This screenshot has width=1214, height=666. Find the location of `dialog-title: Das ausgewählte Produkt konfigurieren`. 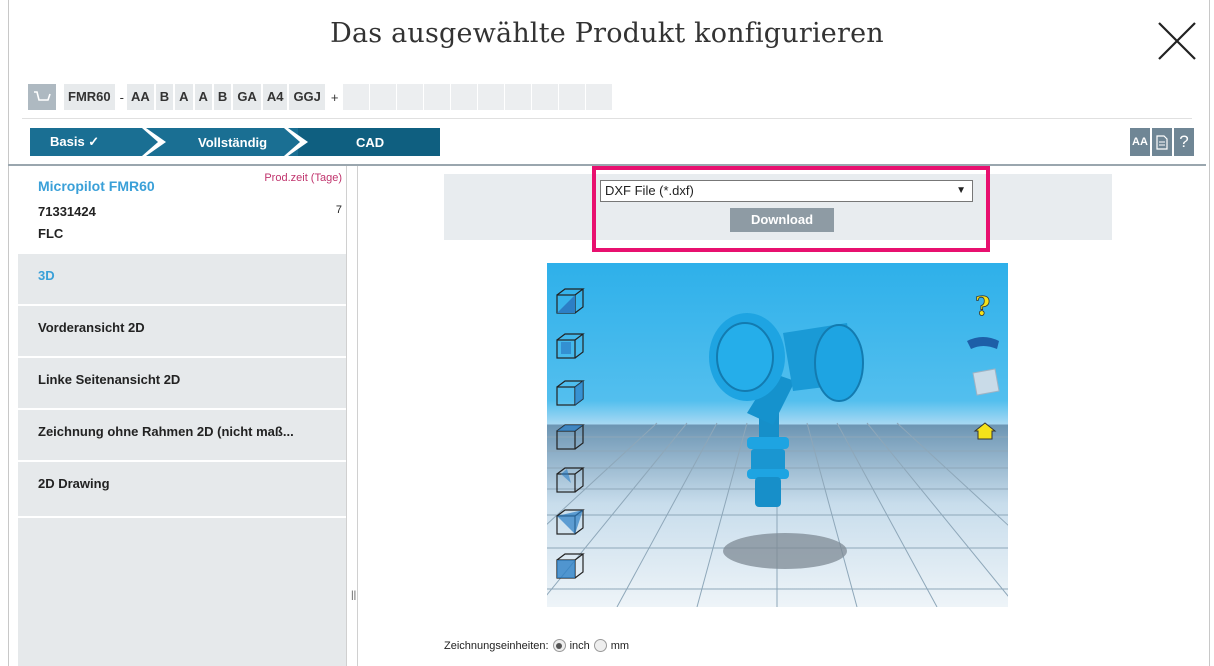

dialog-title: Das ausgewählte Produkt konfigurieren is located at coordinates (607, 33).